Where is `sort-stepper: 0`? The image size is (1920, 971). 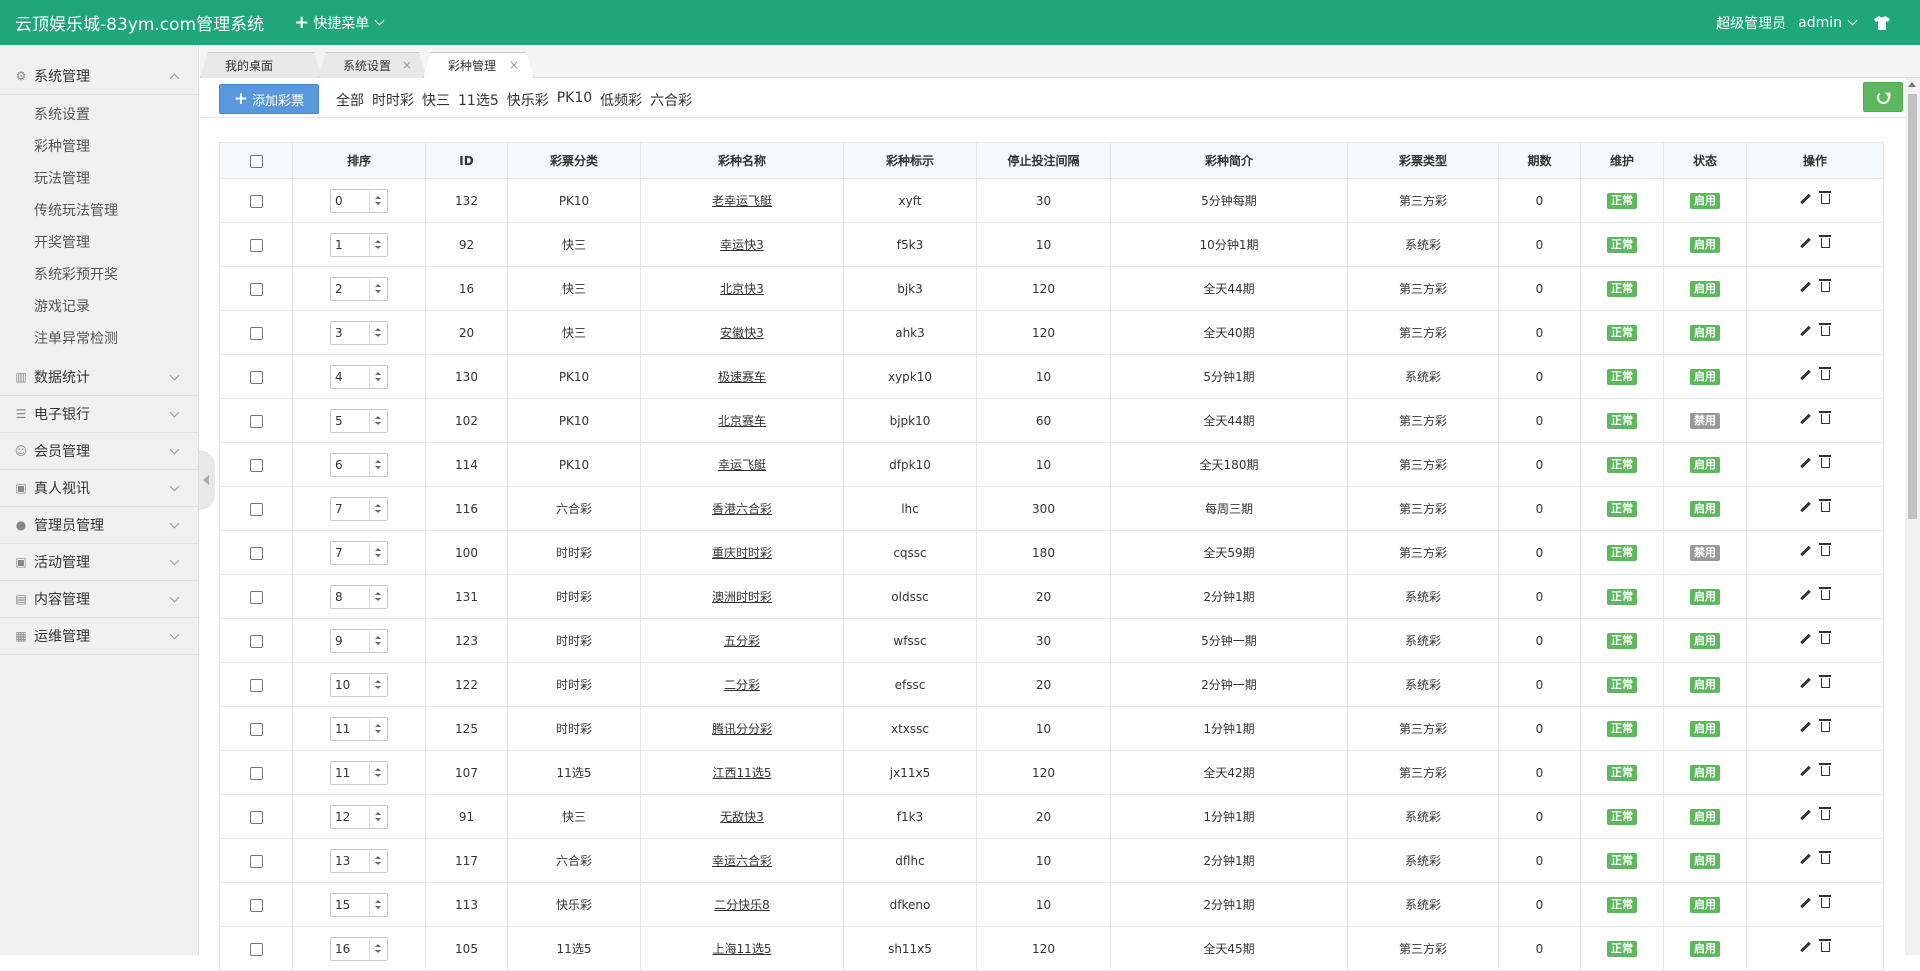
sort-stepper: 0 is located at coordinates (359, 200).